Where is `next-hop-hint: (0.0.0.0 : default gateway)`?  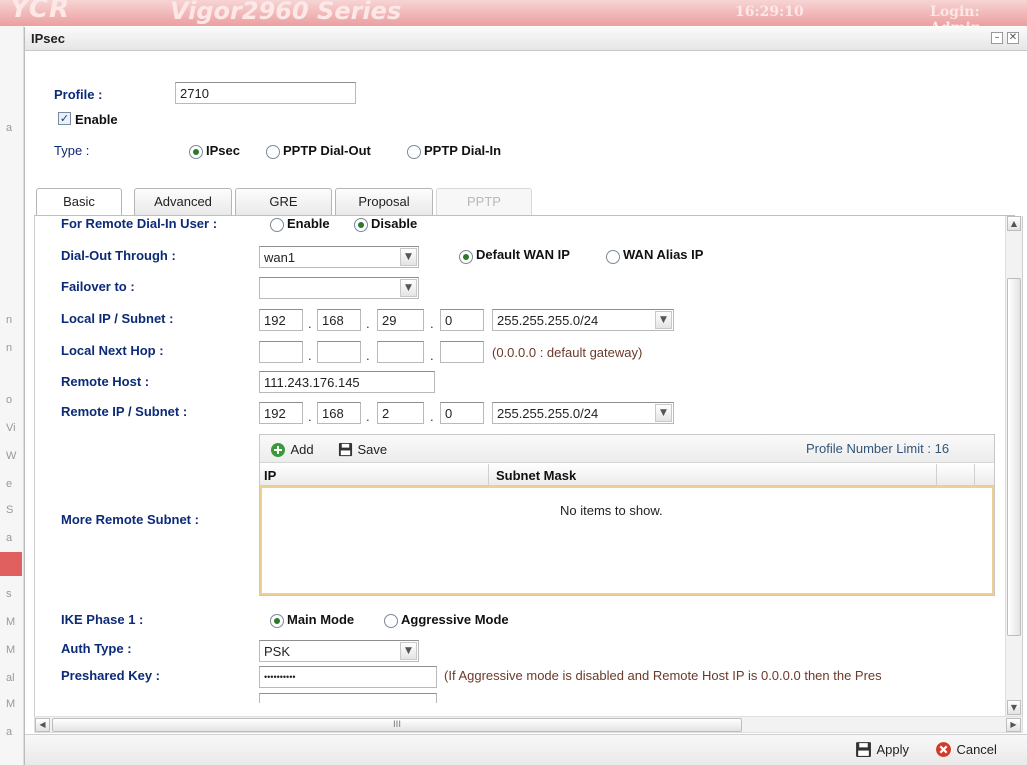
next-hop-hint: (0.0.0.0 : default gateway) is located at coordinates (567, 352).